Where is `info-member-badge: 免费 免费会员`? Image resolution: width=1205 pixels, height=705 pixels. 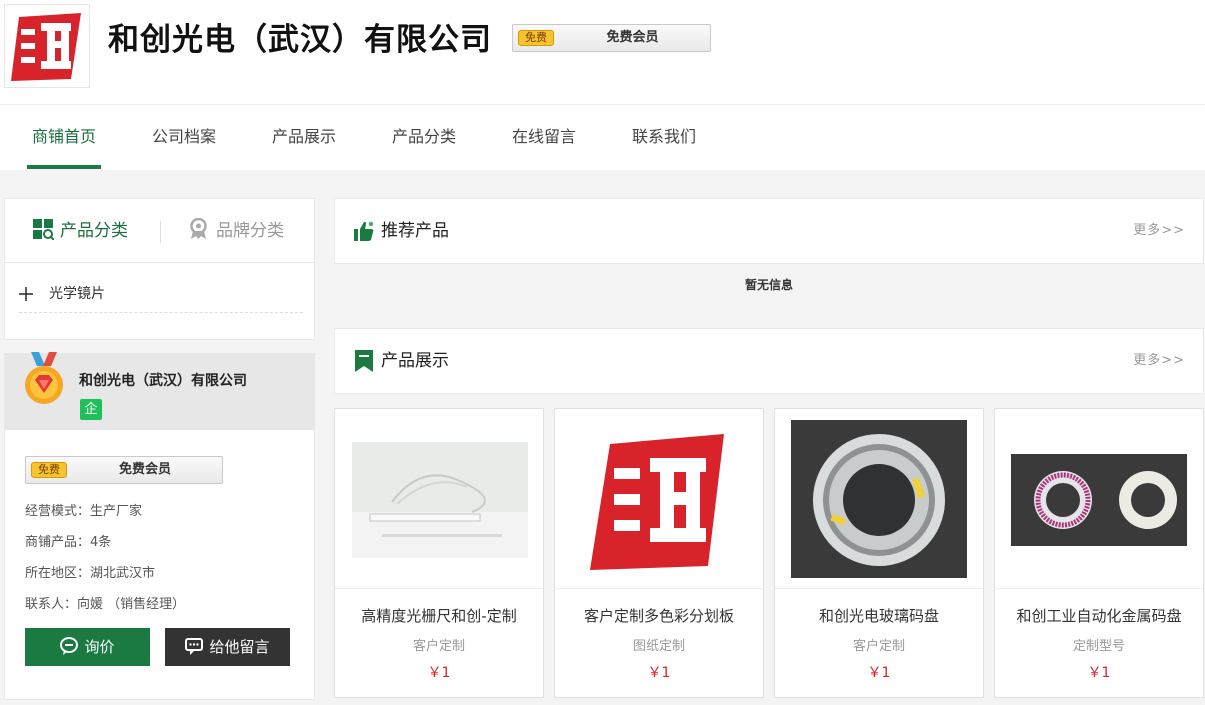 info-member-badge: 免费 免费会员 is located at coordinates (124, 470).